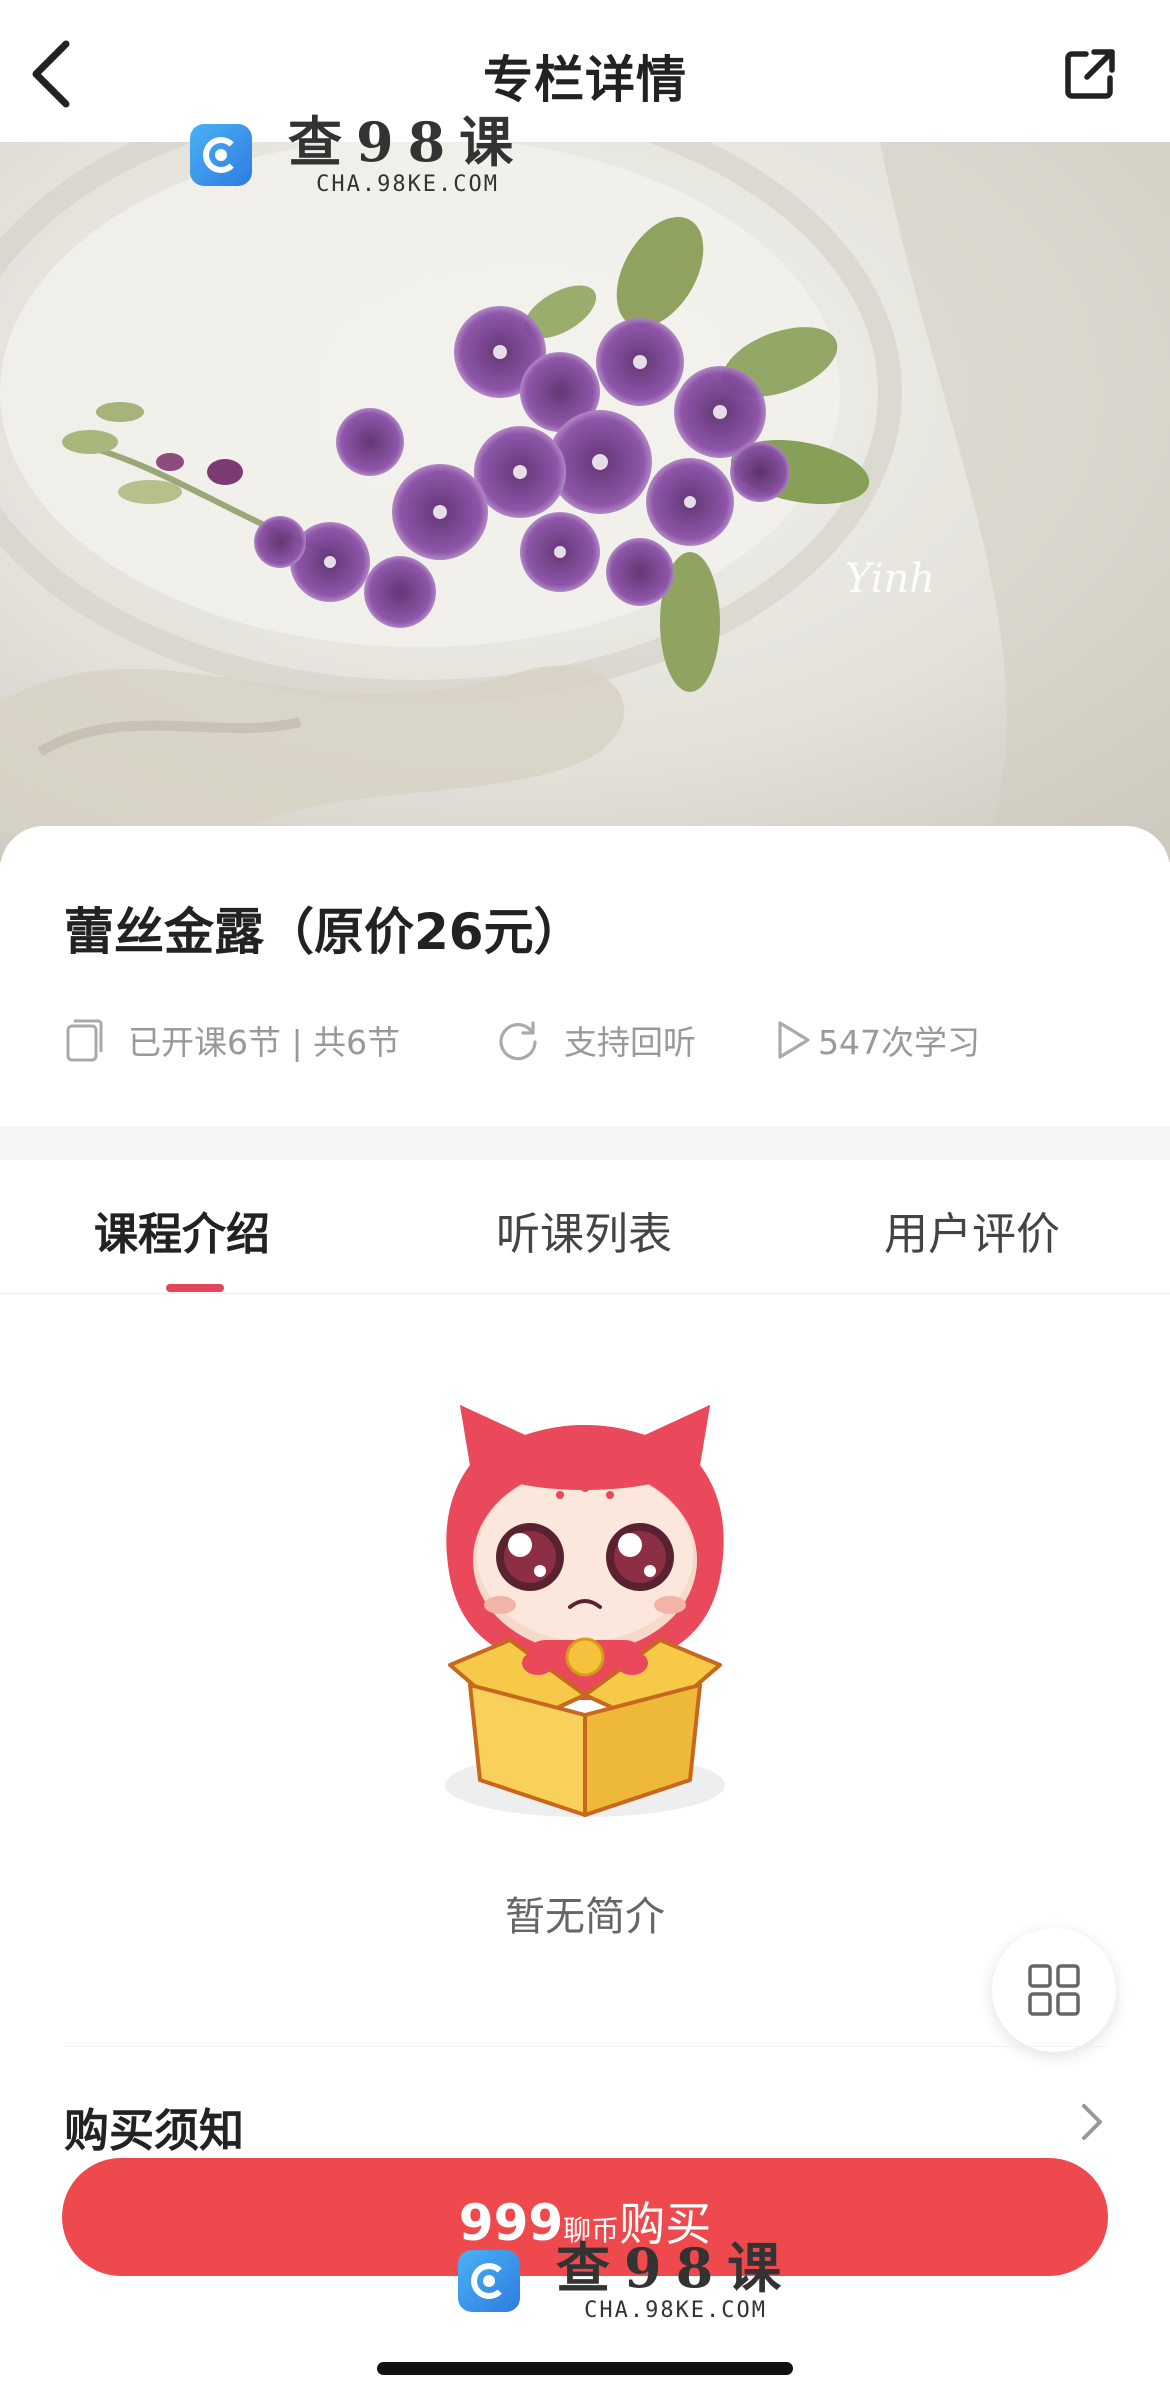 The image size is (1170, 2400). Describe the element at coordinates (324, 932) in the screenshot. I see `course-title: 蕾丝金露（原价26元）` at that location.